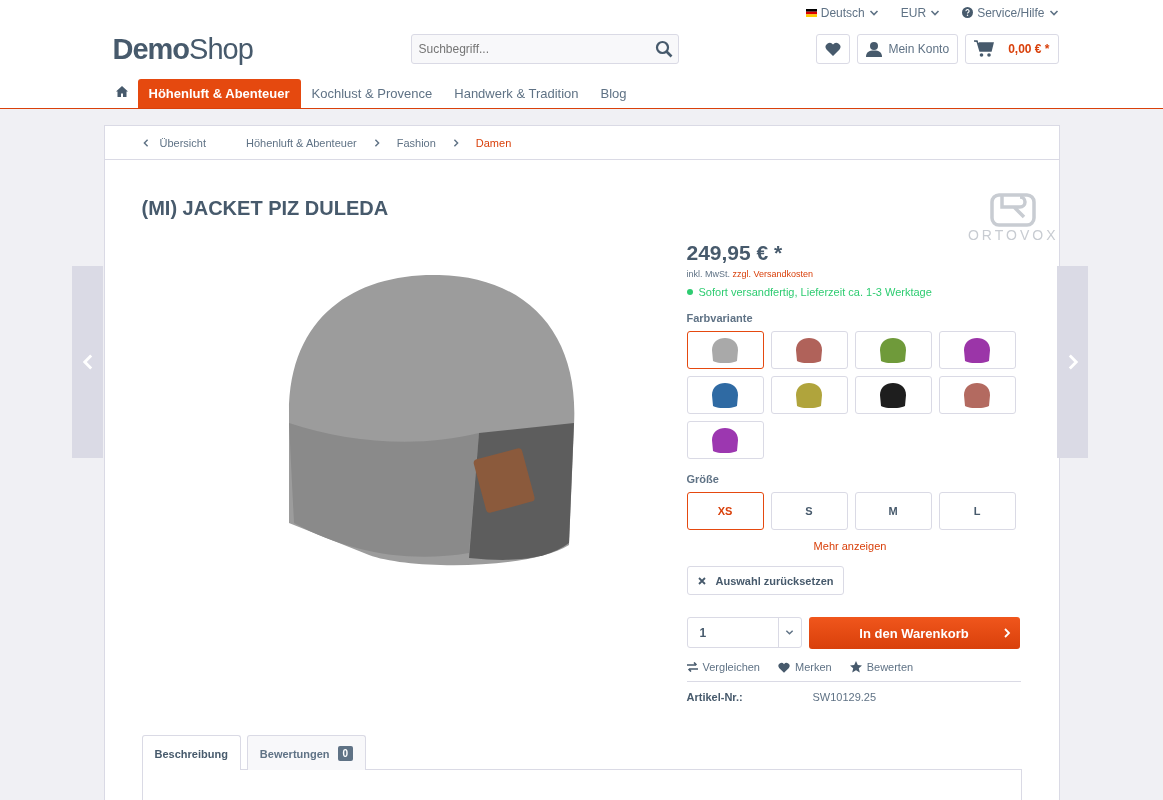 The width and height of the screenshot is (1163, 800). What do you see at coordinates (715, 697) in the screenshot?
I see `article-number-label: Artikel-Nr.:` at bounding box center [715, 697].